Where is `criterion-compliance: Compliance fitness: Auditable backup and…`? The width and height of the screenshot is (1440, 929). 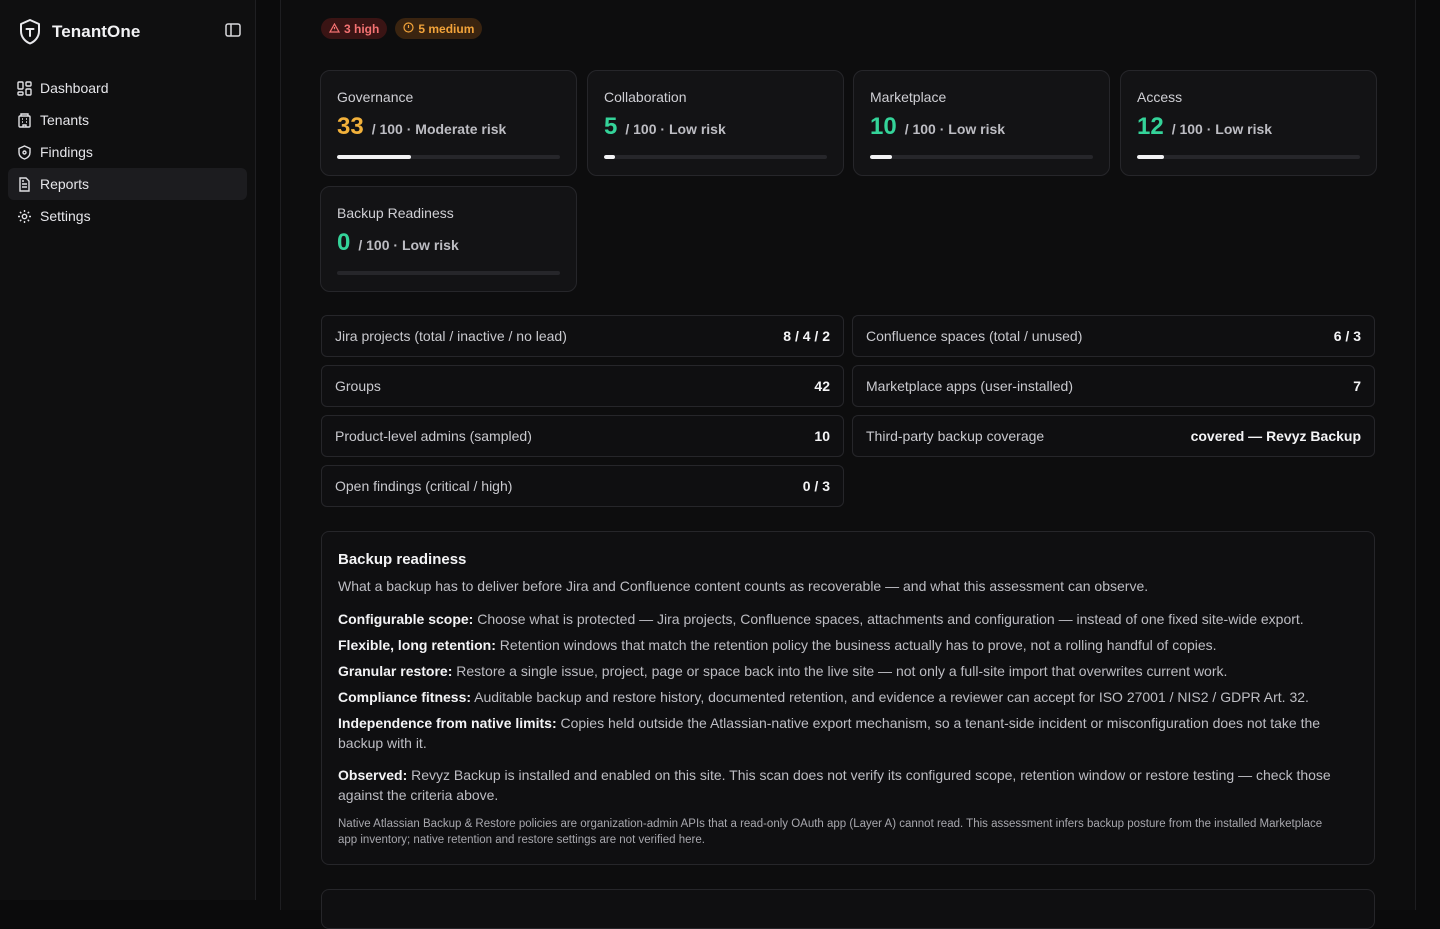
criterion-compliance: Compliance fitness: Auditable backup and… is located at coordinates (848, 697).